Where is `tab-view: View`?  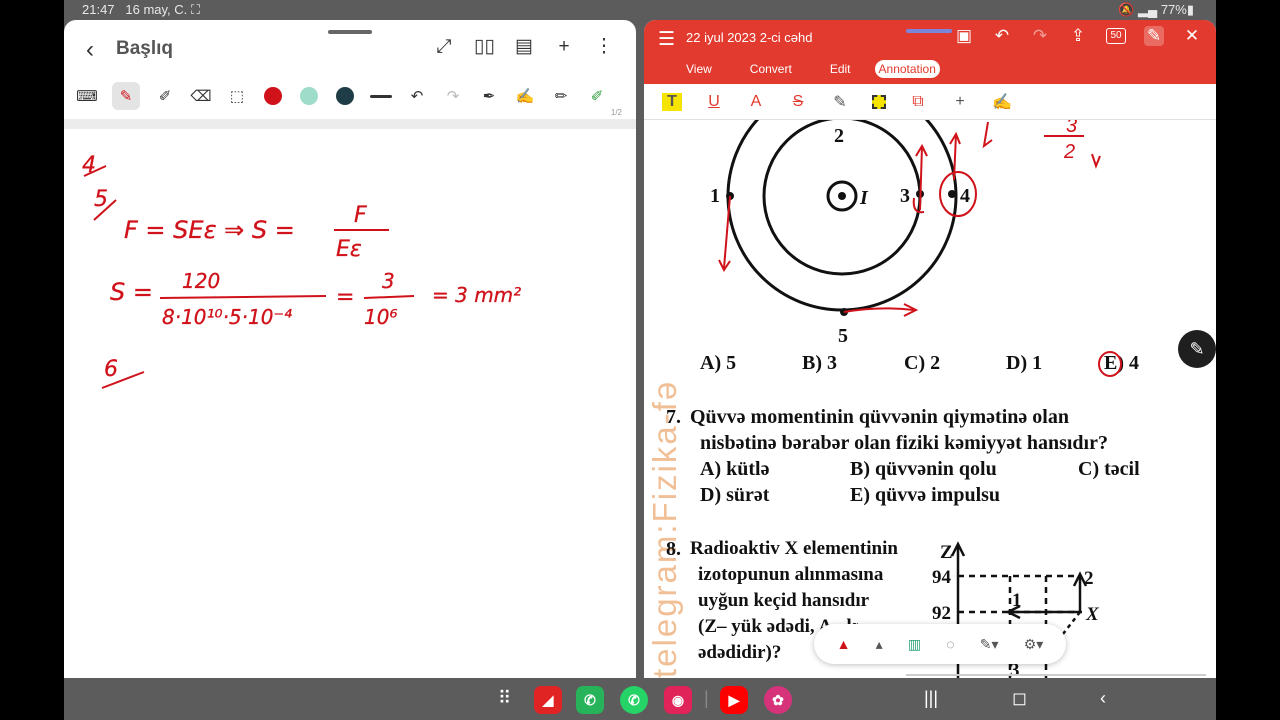
tab-view: View is located at coordinates (699, 69).